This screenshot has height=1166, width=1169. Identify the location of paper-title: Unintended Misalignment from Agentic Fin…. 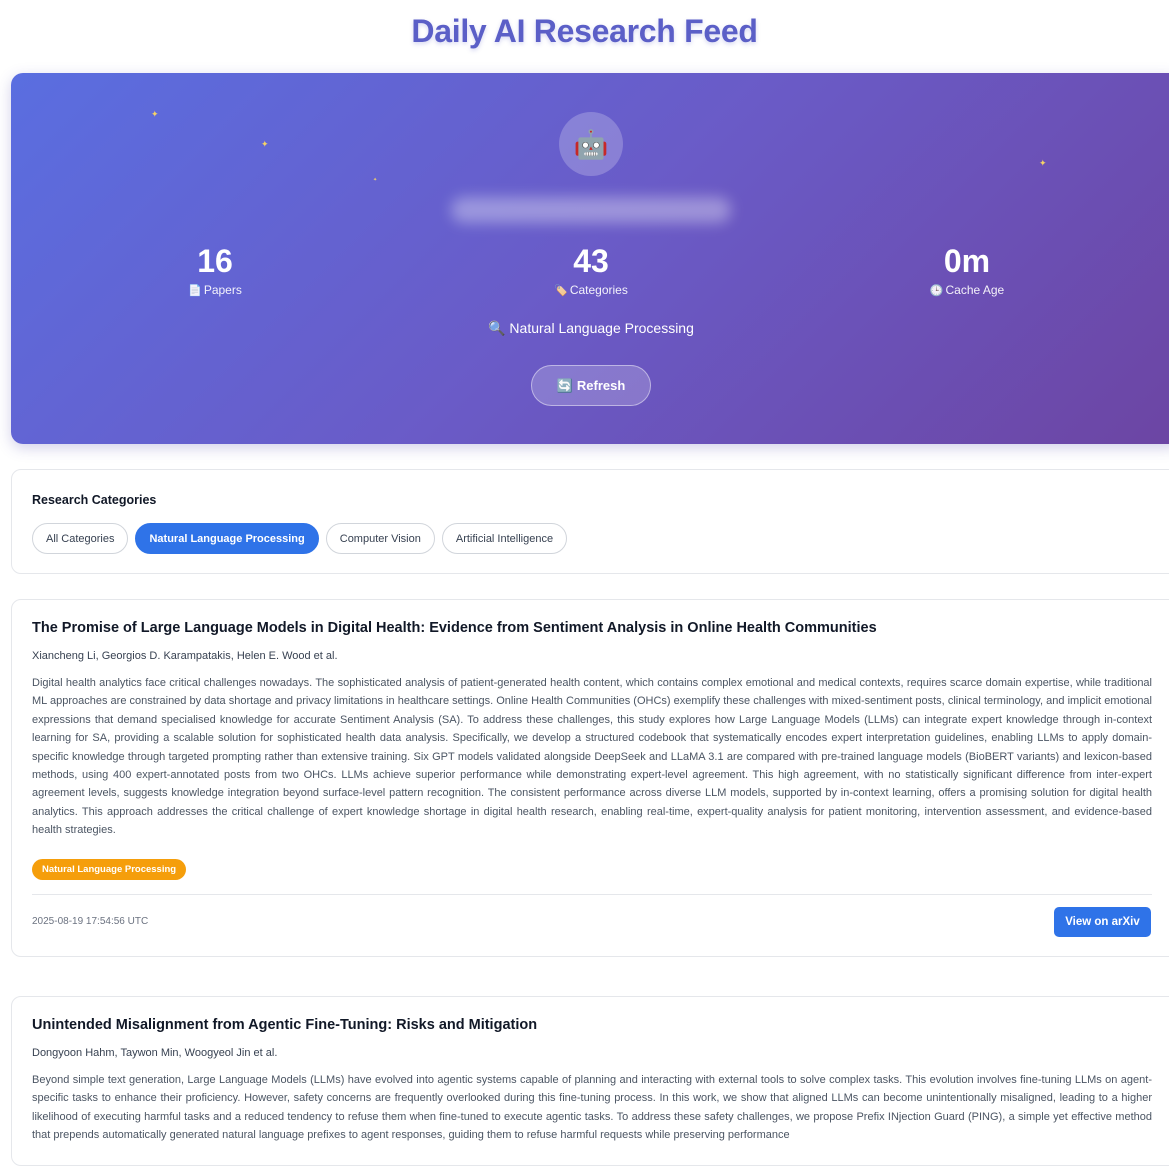
(284, 1025).